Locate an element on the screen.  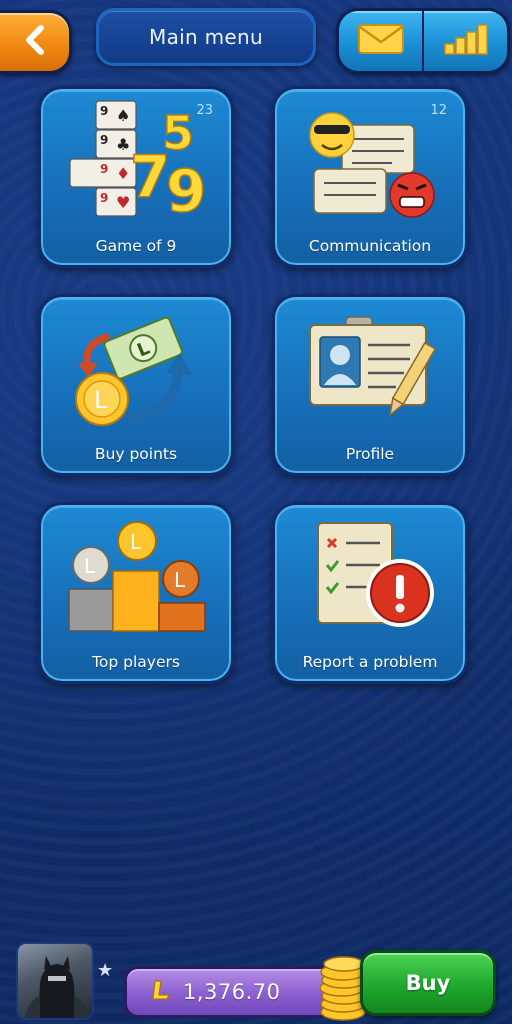
tile-report-a-problem: Report a problem is located at coordinates (370, 593).